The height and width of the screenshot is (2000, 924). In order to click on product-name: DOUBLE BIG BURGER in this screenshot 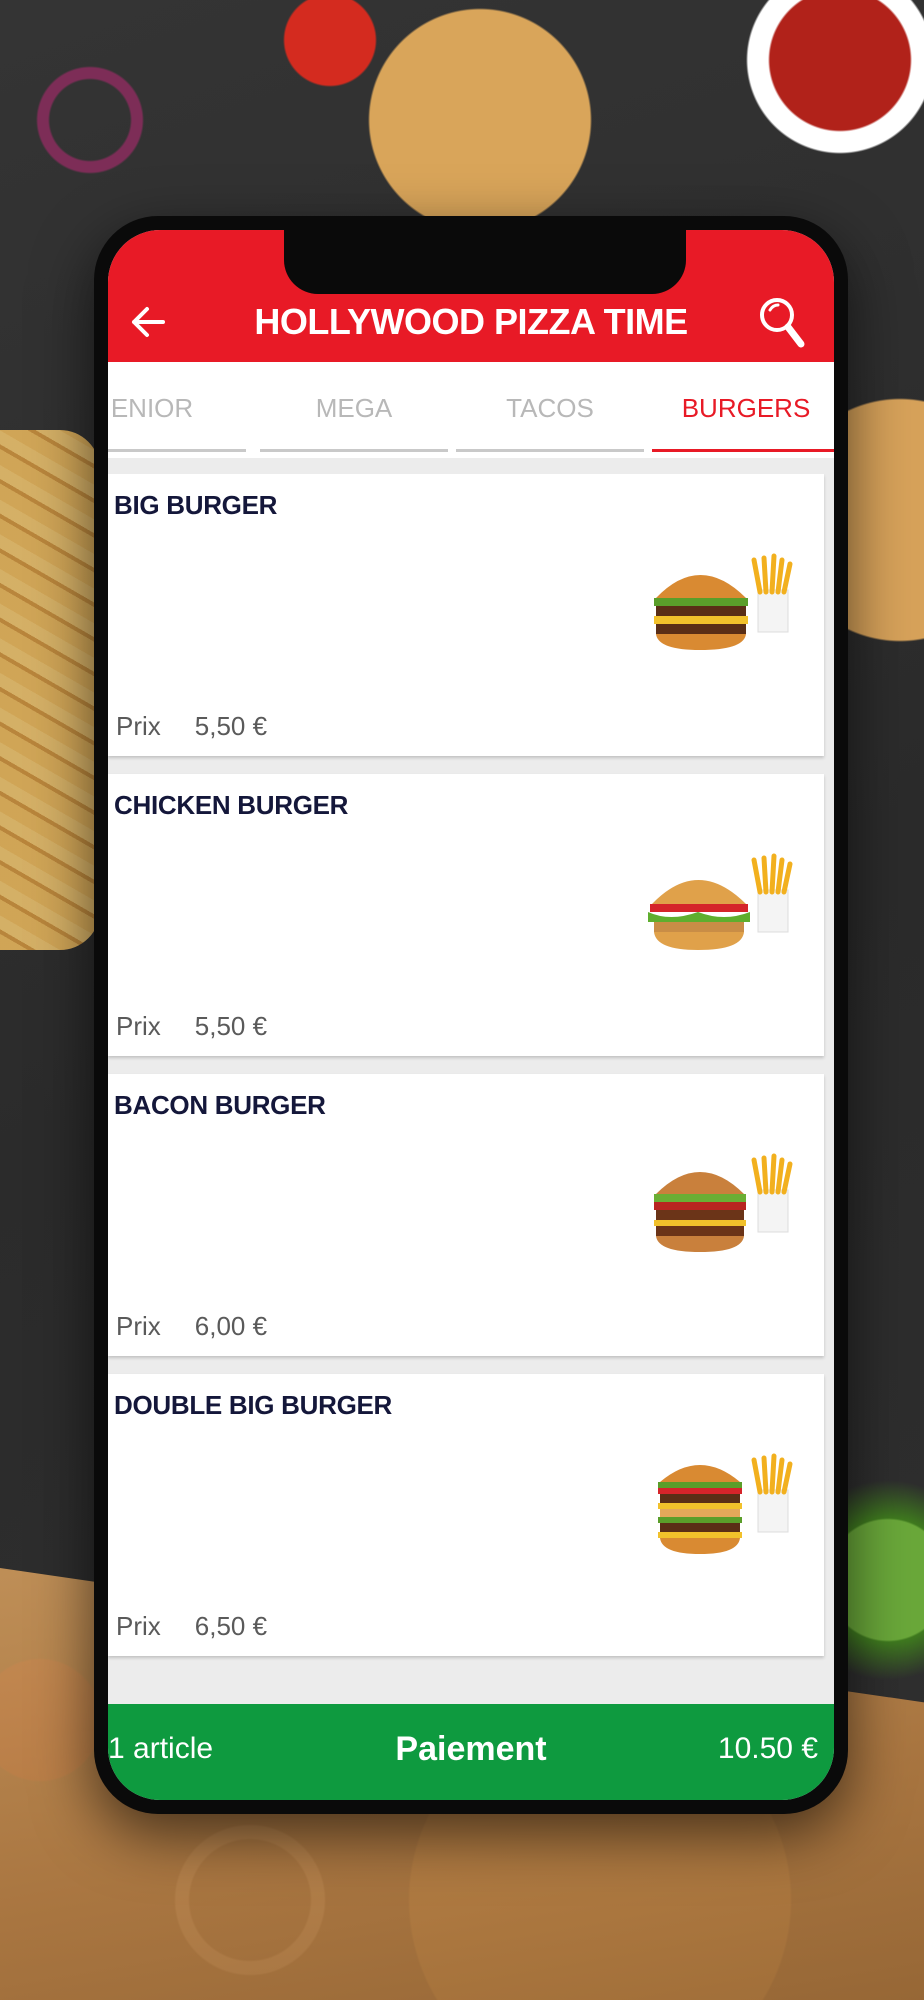, I will do `click(253, 1405)`.